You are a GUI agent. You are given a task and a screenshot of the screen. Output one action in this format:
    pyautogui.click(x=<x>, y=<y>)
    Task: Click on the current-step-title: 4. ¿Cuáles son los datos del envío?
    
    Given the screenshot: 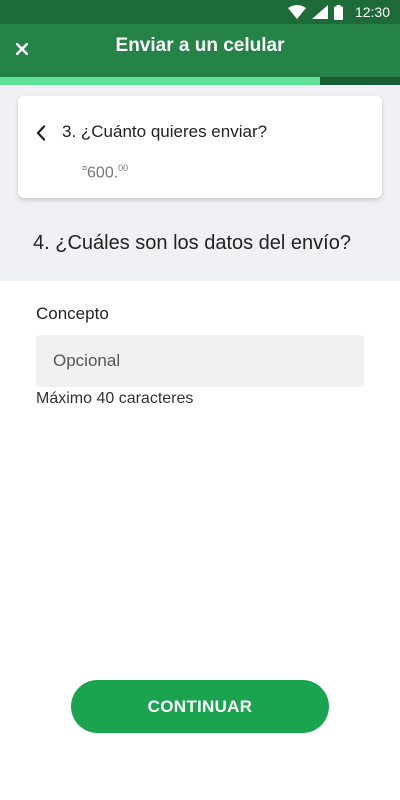 What is the action you would take?
    pyautogui.click(x=192, y=243)
    